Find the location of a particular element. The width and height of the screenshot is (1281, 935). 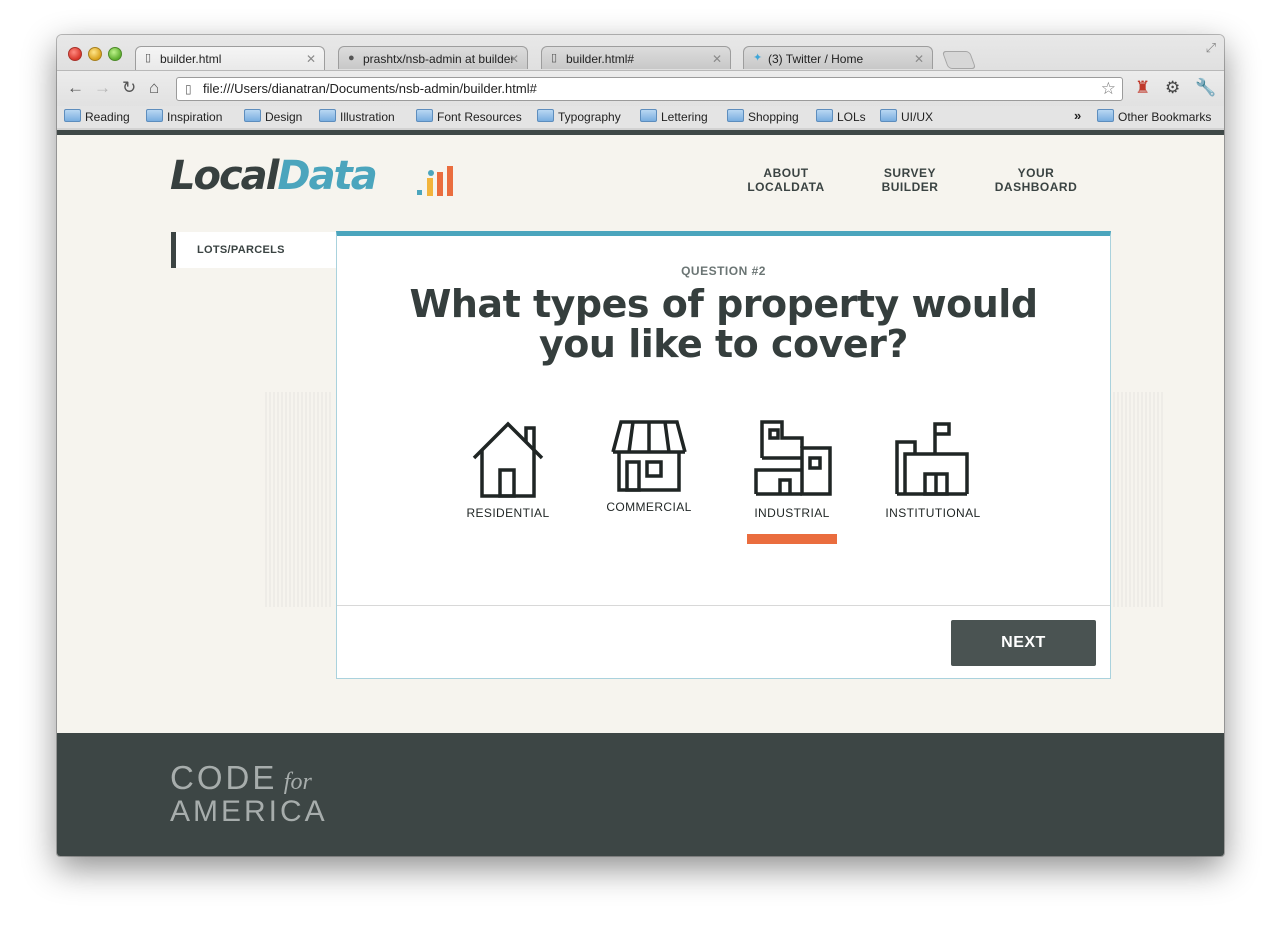

bookmark-label: Lettering is located at coordinates (684, 117).